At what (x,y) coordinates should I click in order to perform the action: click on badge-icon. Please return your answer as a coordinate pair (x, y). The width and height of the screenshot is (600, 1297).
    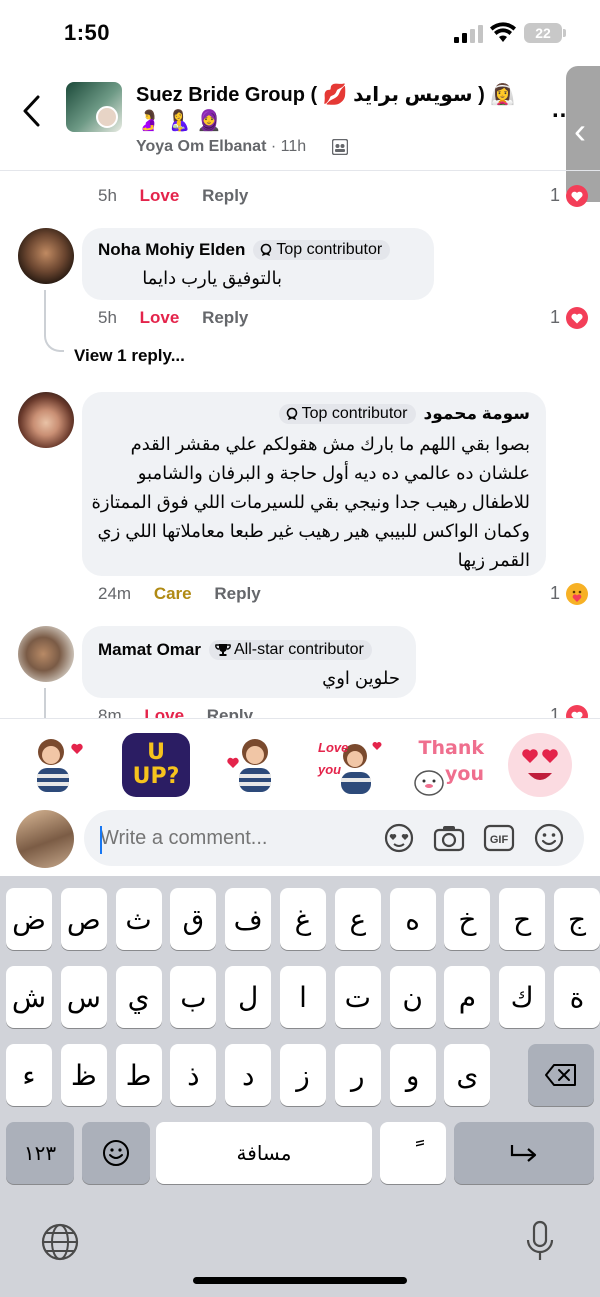
    Looking at the image, I should click on (291, 413).